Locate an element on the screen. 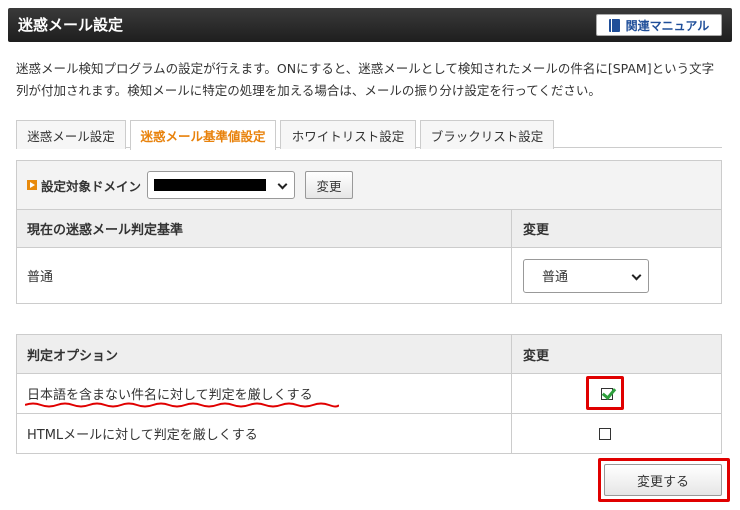 Image resolution: width=740 pixels, height=510 pixels. criteria-select-value: 普通 is located at coordinates (555, 277).